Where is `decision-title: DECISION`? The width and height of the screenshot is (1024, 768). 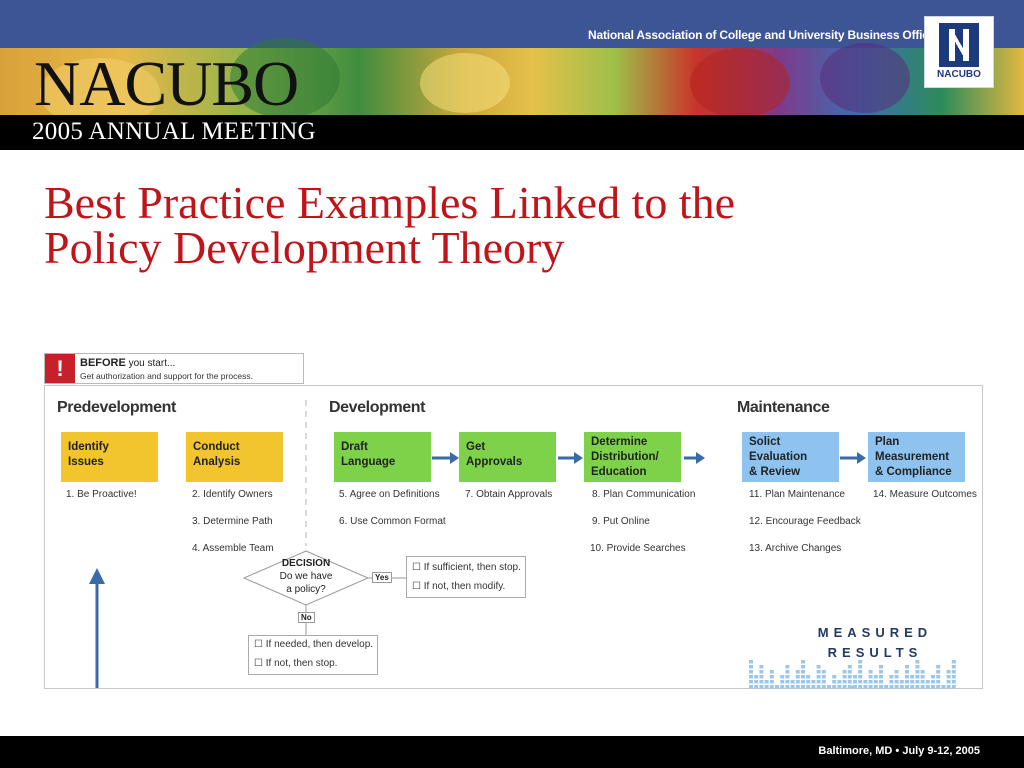 decision-title: DECISION is located at coordinates (306, 563).